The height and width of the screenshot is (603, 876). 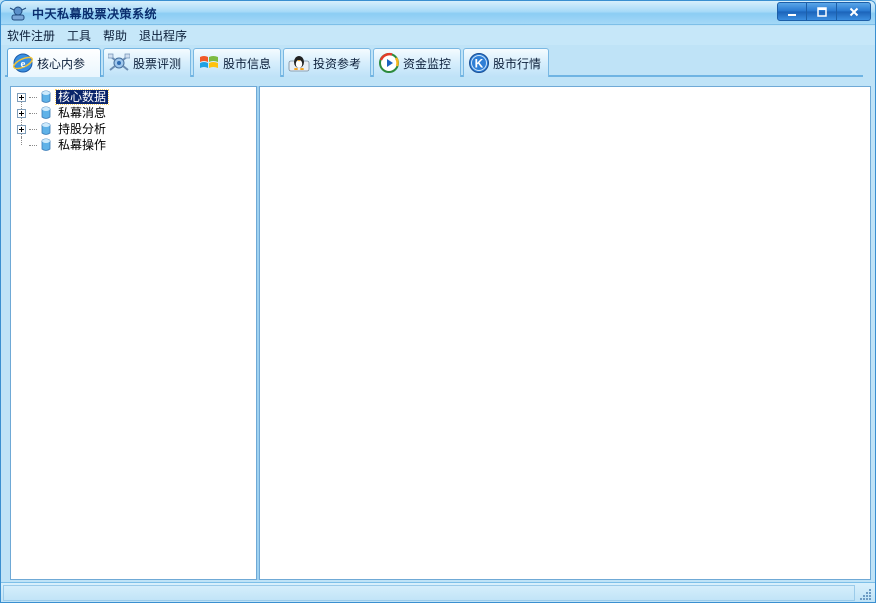 I want to click on status-bar, so click(x=438, y=592).